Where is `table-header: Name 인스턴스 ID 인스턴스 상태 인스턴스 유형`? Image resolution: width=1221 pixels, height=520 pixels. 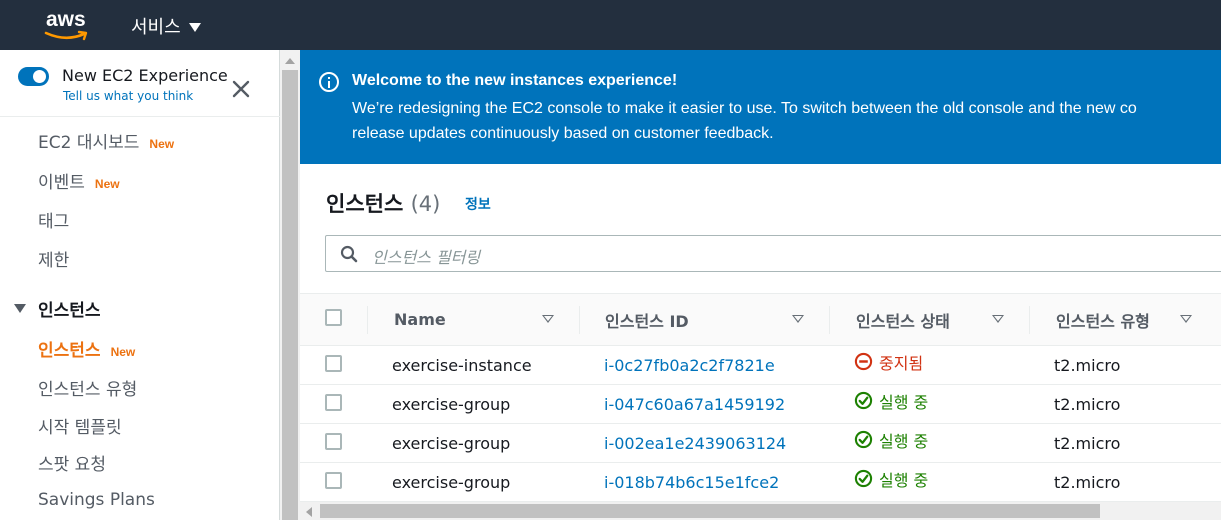 table-header: Name 인스턴스 ID 인스턴스 상태 인스턴스 유형 is located at coordinates (760, 319).